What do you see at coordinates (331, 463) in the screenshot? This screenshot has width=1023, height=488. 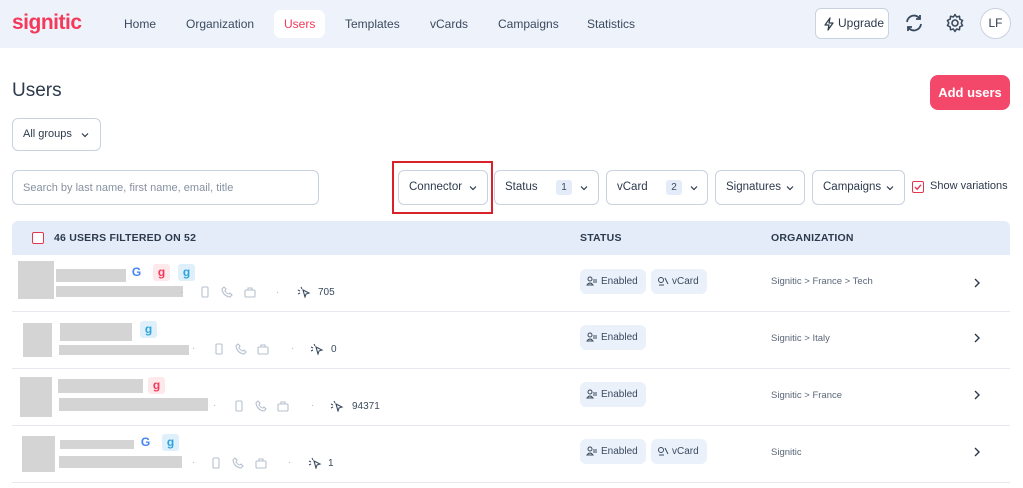 I see `click-count: 1` at bounding box center [331, 463].